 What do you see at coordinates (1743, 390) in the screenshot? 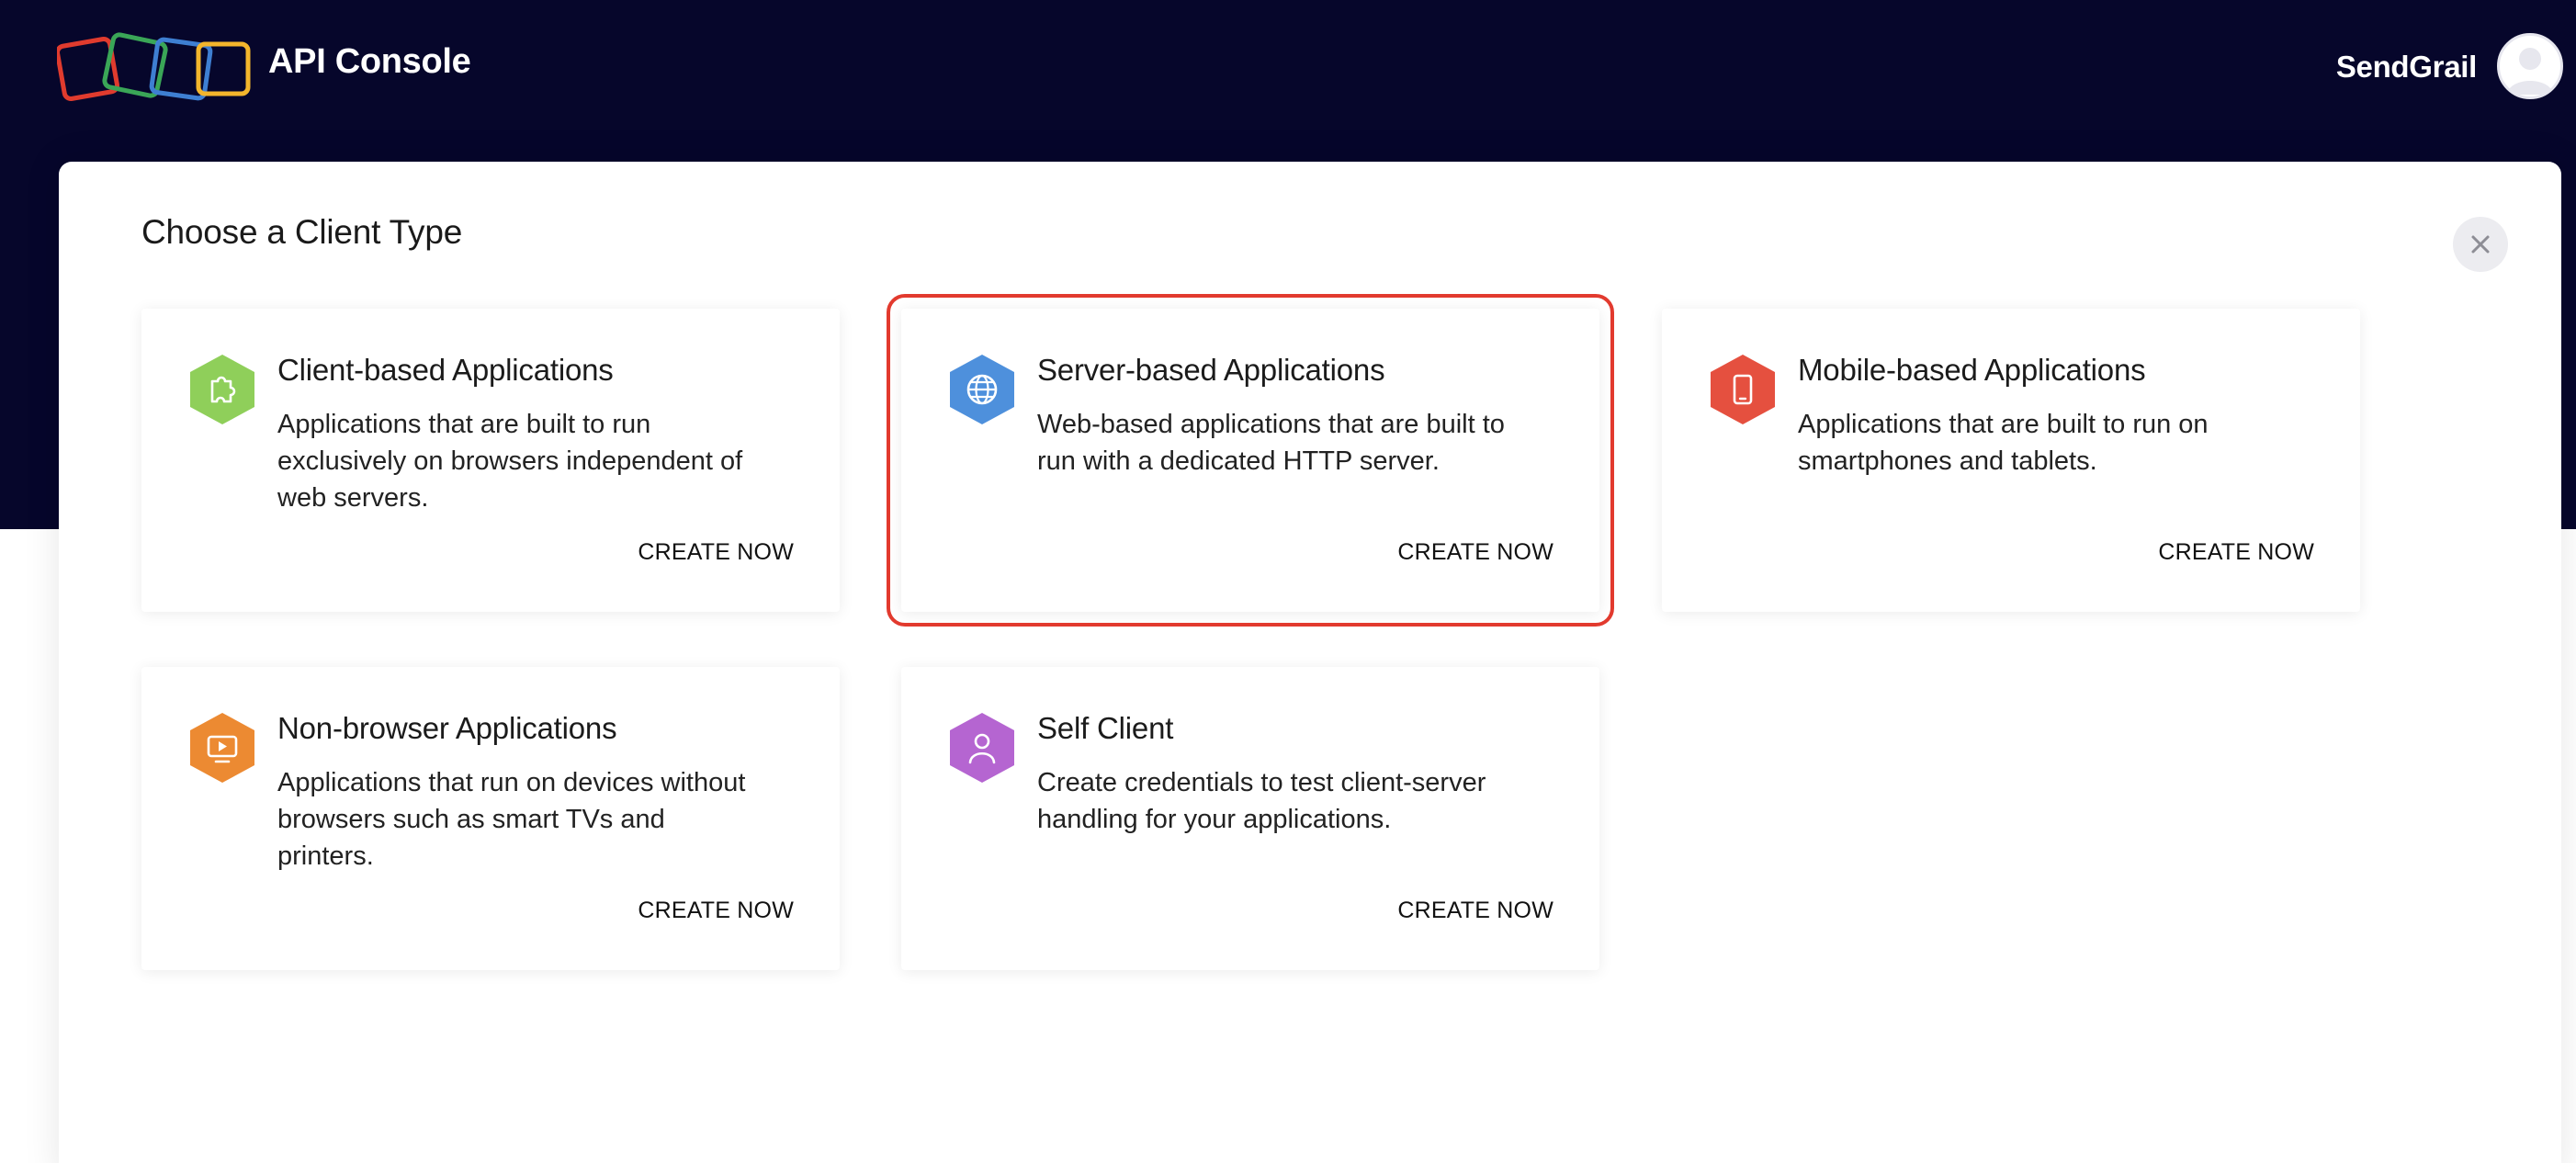
I see `mobile-phone-icon` at bounding box center [1743, 390].